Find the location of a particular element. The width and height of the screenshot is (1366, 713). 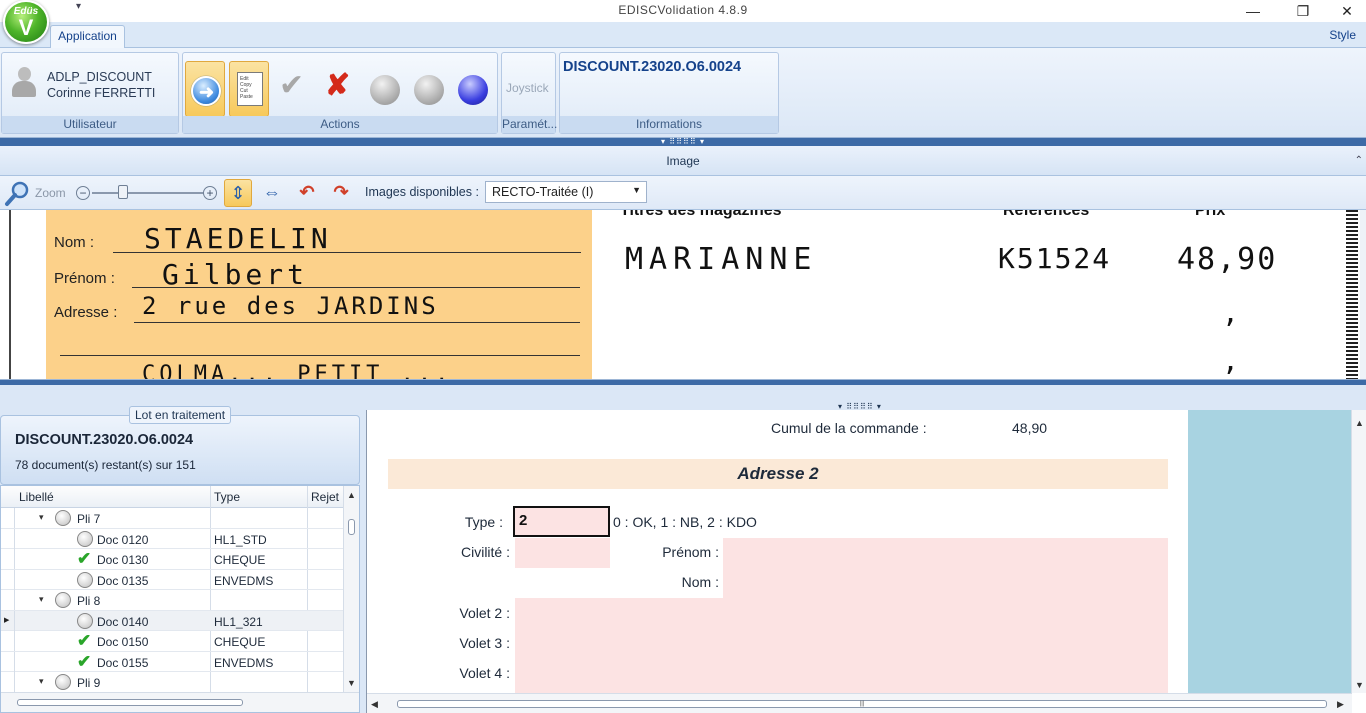

tree-doc-row: Doc 0135 ENVEDMS is located at coordinates (172, 579).